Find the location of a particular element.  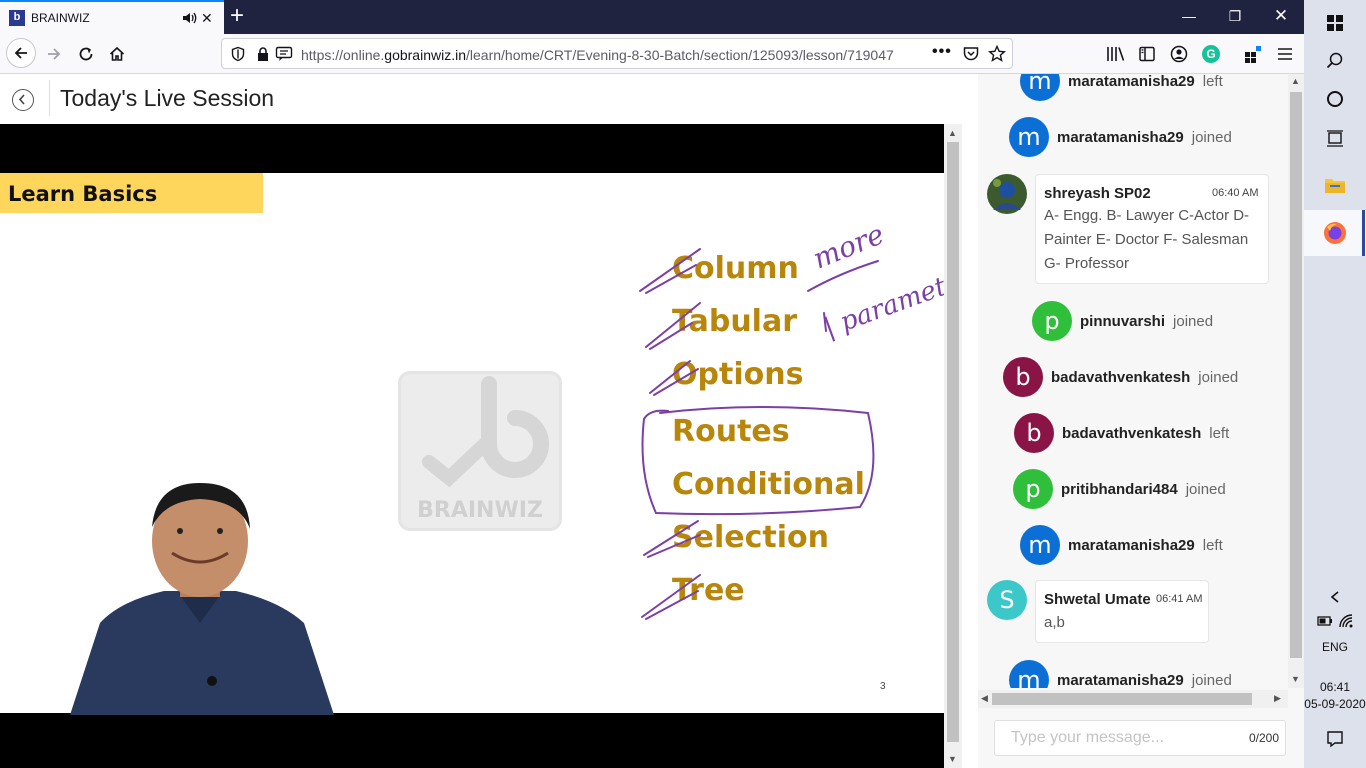

event-user: pritibhandari484 is located at coordinates (1119, 489).